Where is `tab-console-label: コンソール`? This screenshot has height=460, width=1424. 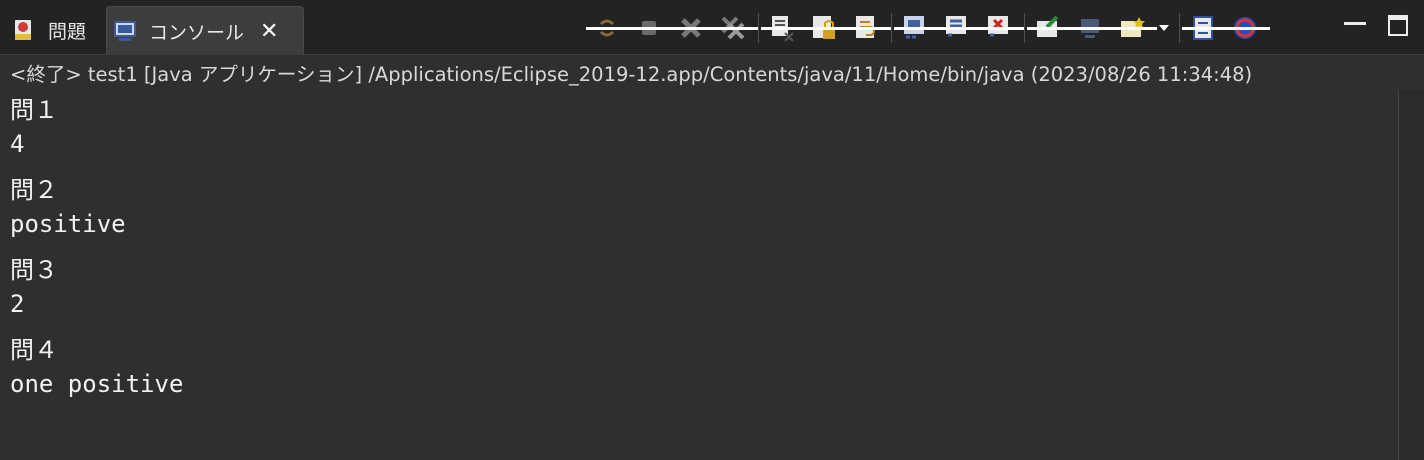
tab-console-label: コンソール is located at coordinates (197, 32).